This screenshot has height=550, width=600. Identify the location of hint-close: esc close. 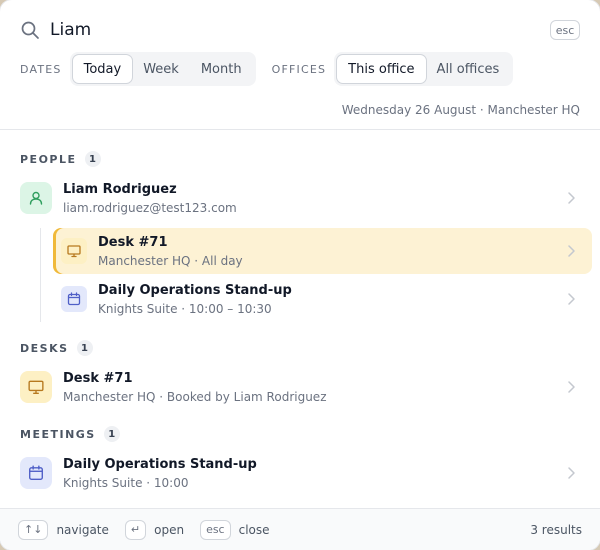
(235, 529).